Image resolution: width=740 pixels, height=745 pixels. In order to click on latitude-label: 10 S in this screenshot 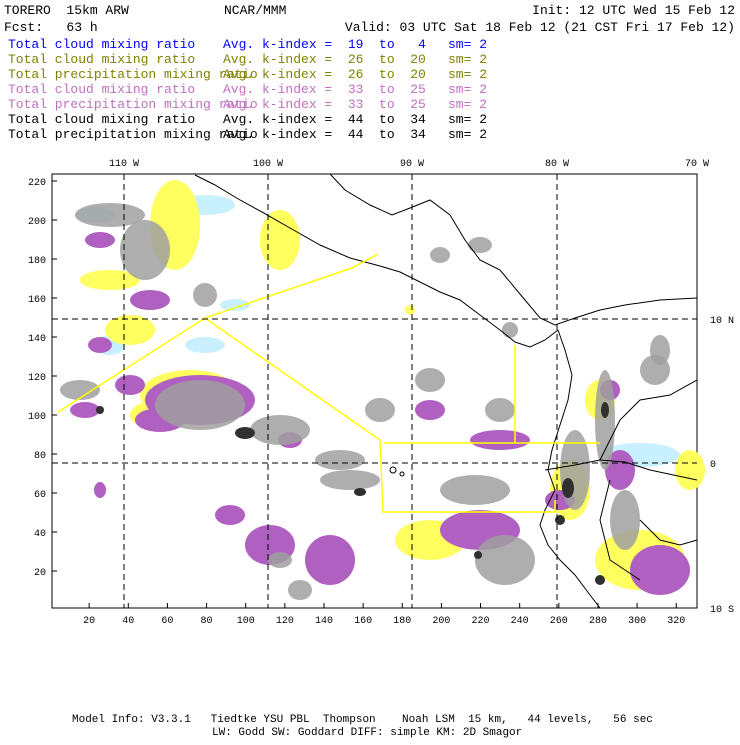, I will do `click(722, 610)`.